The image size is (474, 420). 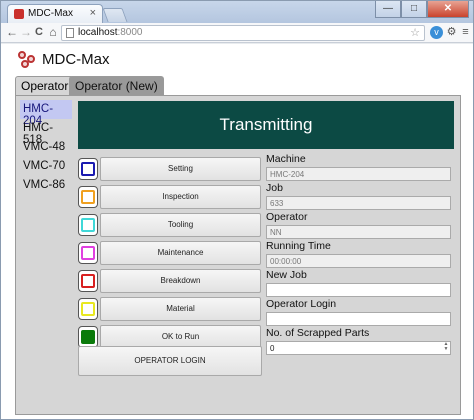 What do you see at coordinates (436, 32) in the screenshot?
I see `extension-icon: v` at bounding box center [436, 32].